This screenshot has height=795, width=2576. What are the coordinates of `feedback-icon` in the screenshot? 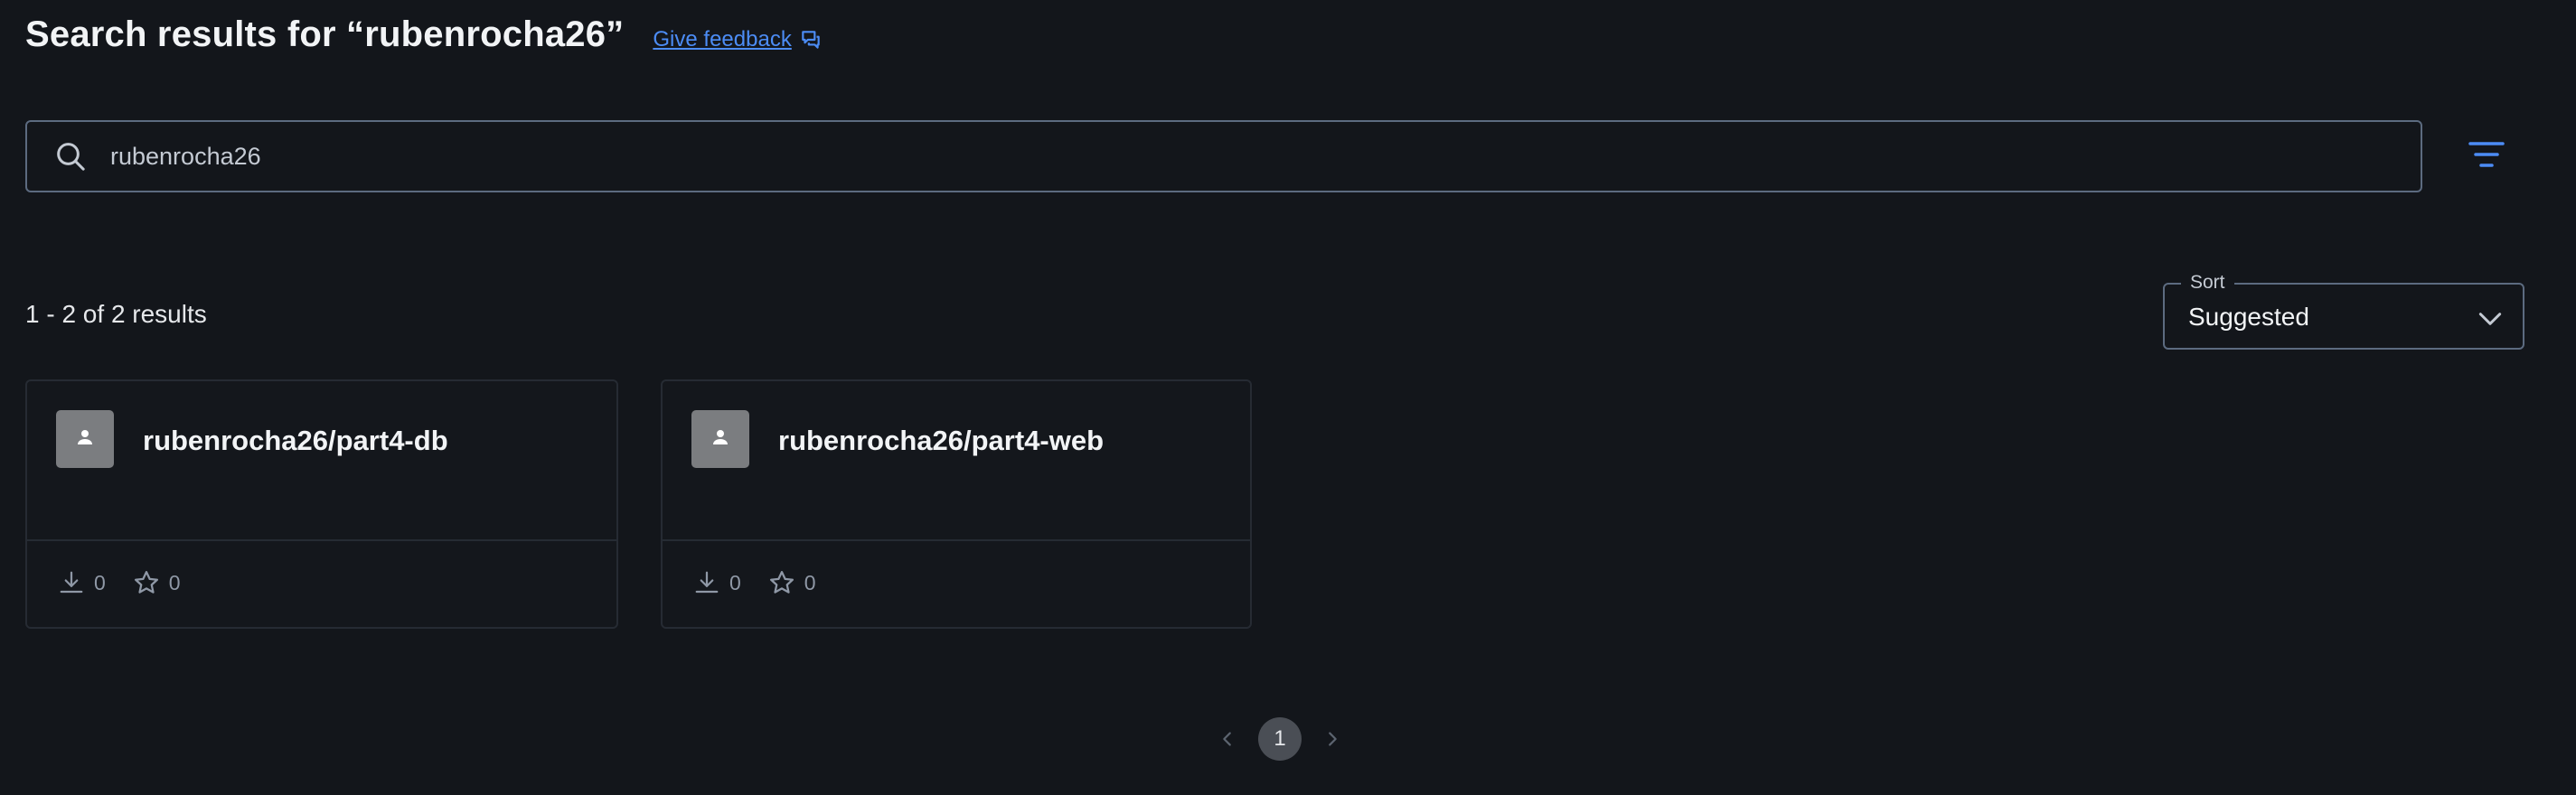 It's located at (811, 39).